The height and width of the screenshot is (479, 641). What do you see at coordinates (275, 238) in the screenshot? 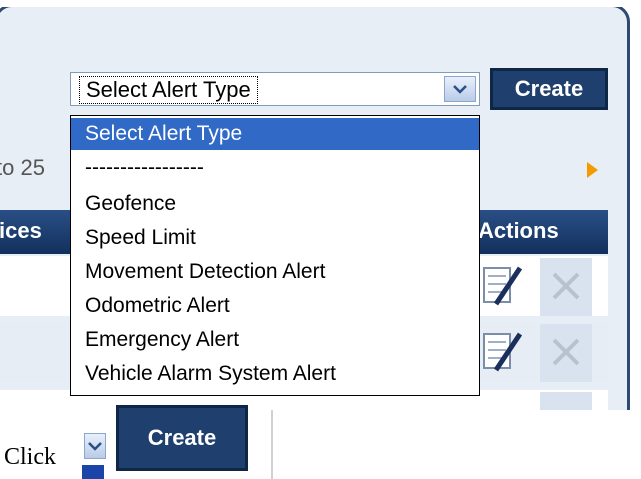
I see `dropdown-option-speed-limit: Speed Limit` at bounding box center [275, 238].